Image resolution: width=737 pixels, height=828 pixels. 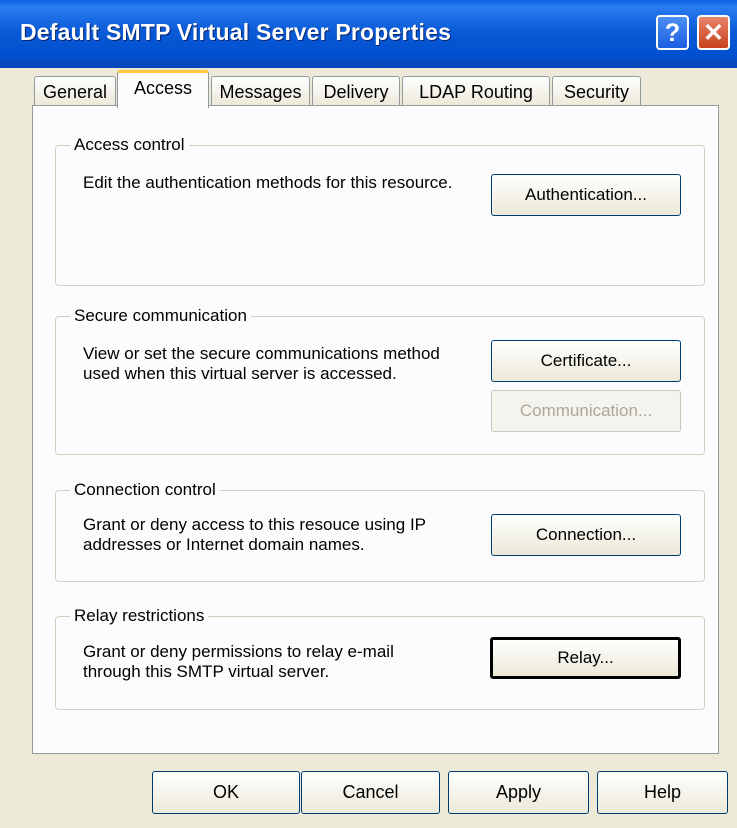 What do you see at coordinates (476, 91) in the screenshot?
I see `tab-ldap-routing: LDAP Routing` at bounding box center [476, 91].